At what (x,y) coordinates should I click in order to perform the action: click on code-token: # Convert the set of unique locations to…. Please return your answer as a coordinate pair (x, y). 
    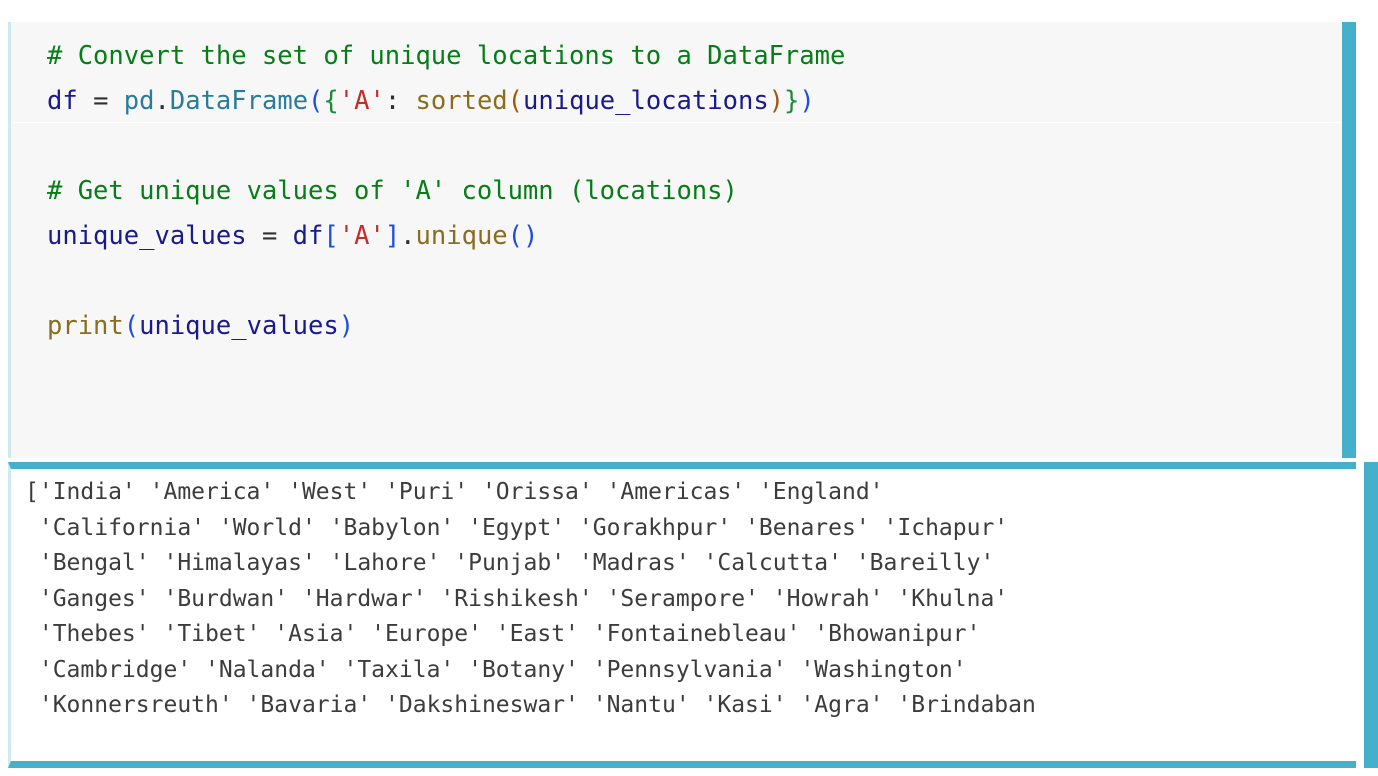
    Looking at the image, I should click on (446, 56).